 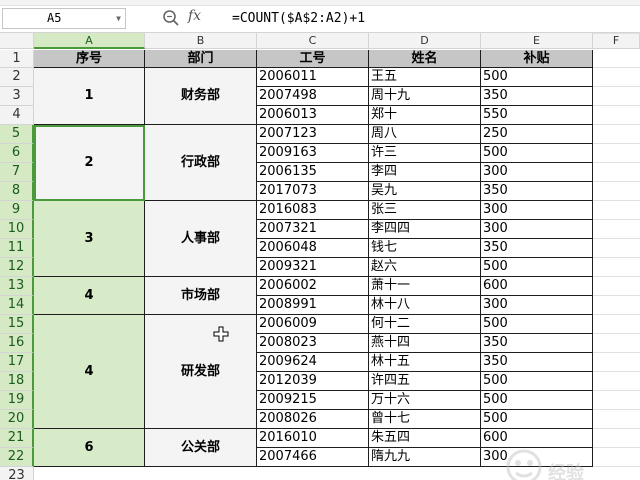 What do you see at coordinates (17, 153) in the screenshot?
I see `row-header-6: 6` at bounding box center [17, 153].